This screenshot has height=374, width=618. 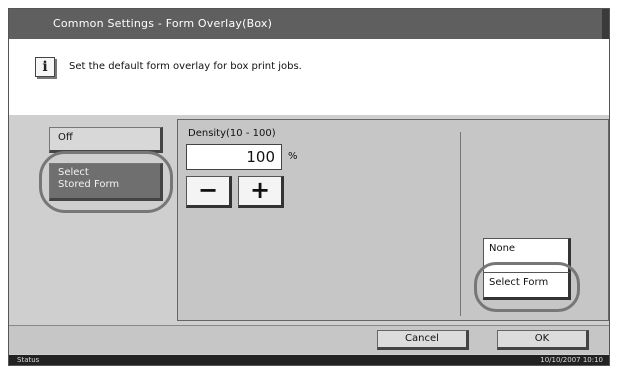 I want to click on minus-button: −, so click(x=209, y=192).